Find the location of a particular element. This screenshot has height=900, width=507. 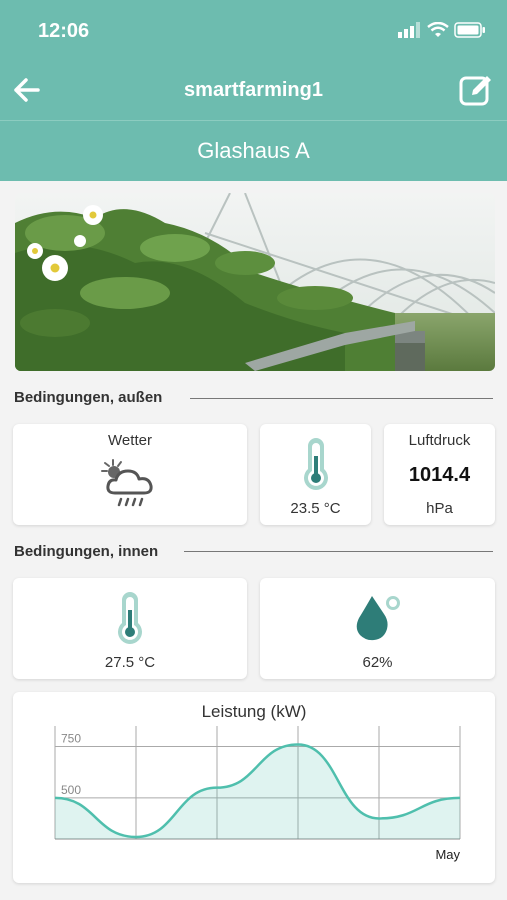

greenhouse-title: Glashaus A is located at coordinates (253, 150).